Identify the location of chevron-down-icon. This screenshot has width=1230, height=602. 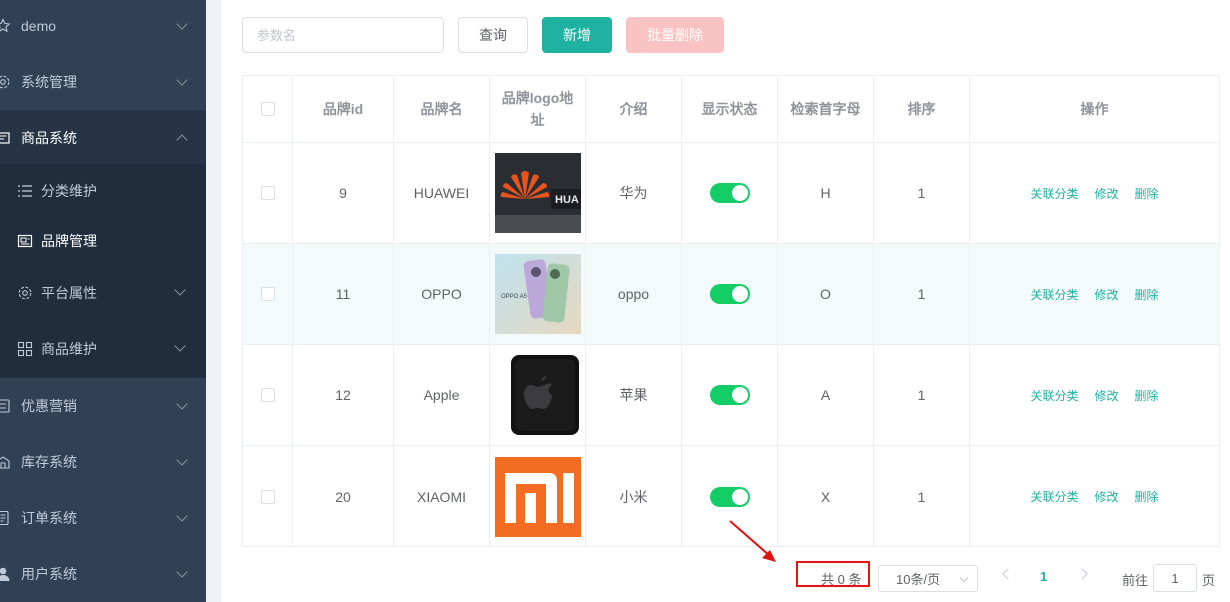
(964, 578).